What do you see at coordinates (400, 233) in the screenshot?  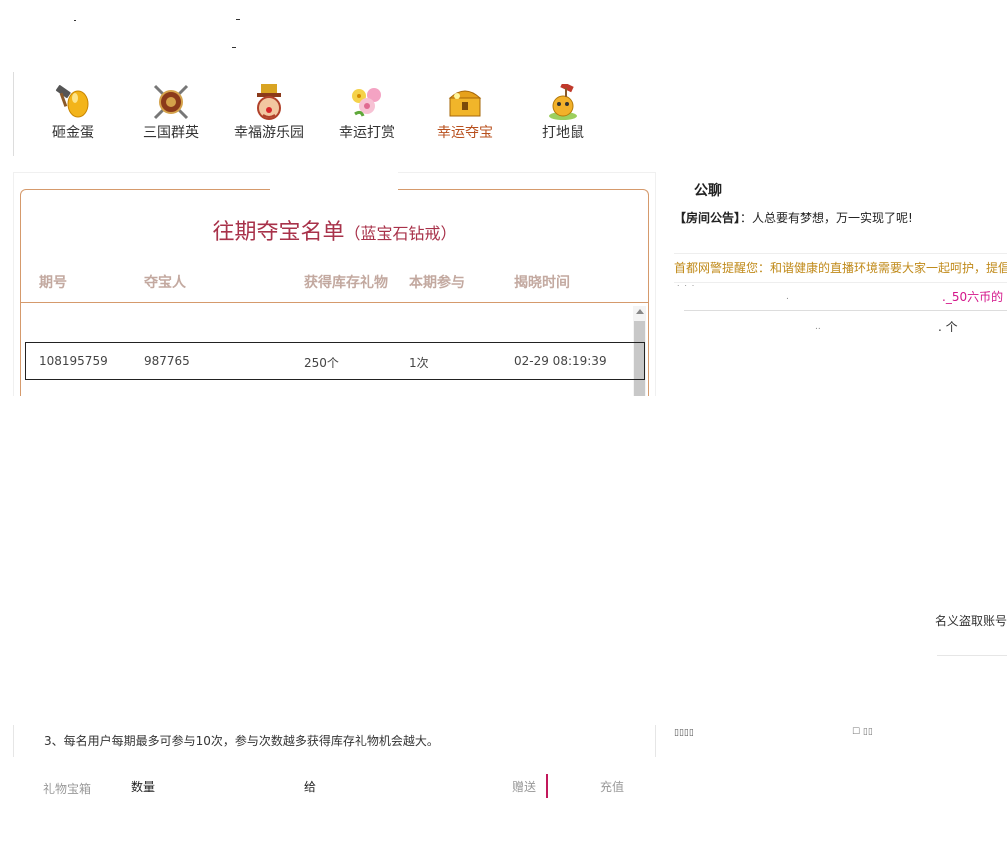 I see `history-subtitle: （蓝宝石钻戒）` at bounding box center [400, 233].